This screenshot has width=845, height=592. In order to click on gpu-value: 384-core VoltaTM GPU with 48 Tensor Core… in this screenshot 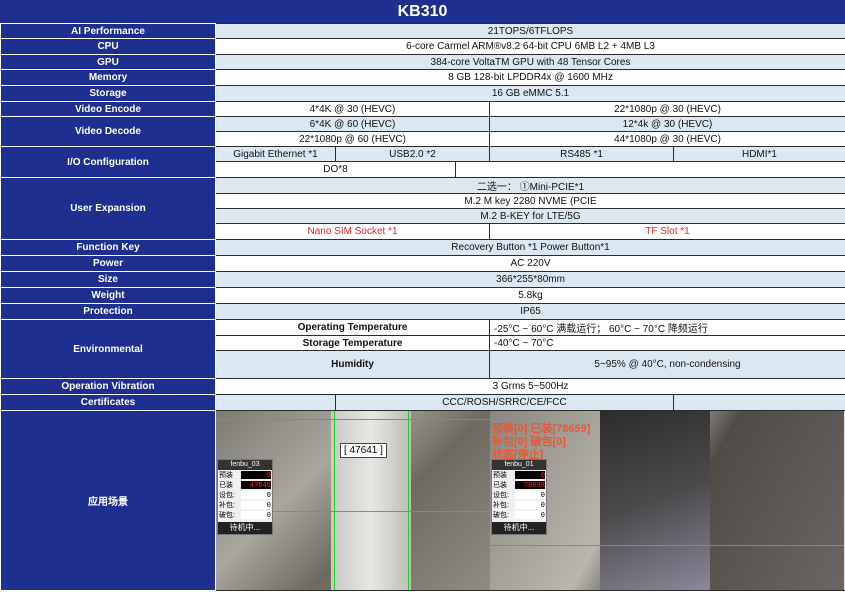, I will do `click(530, 62)`.